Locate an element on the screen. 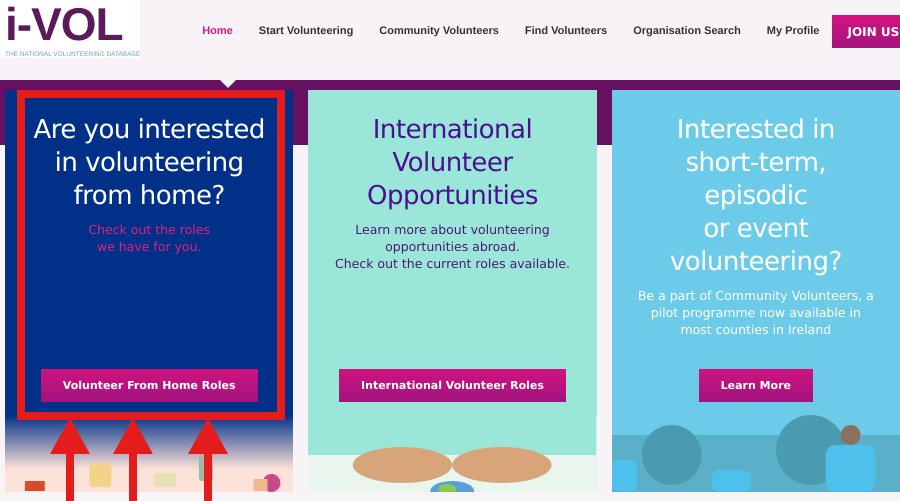 The image size is (900, 501). card-text: Check out the roles we have for you. is located at coordinates (149, 238).